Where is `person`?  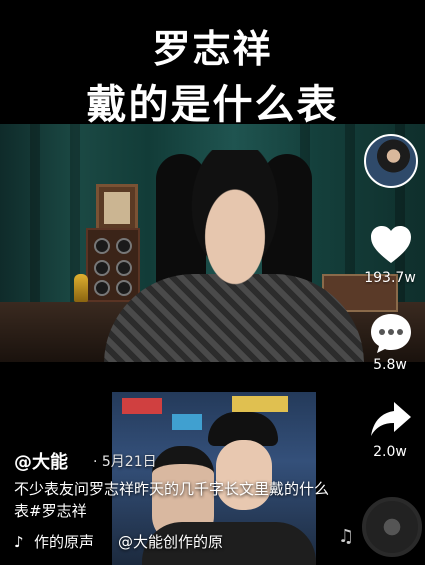
person is located at coordinates (235, 220).